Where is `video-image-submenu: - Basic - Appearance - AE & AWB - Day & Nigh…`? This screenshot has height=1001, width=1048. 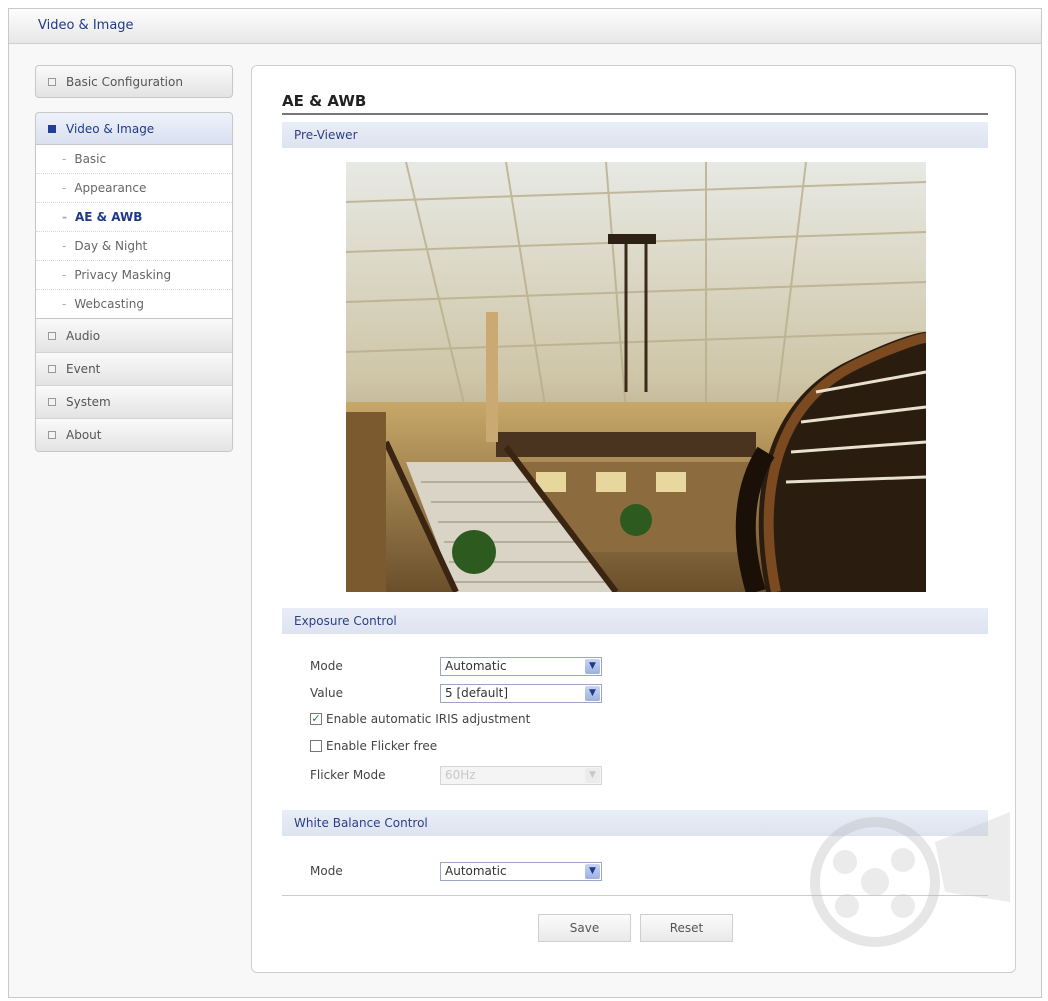
video-image-submenu: - Basic - Appearance - AE & AWB - Day & Nigh… is located at coordinates (134, 231).